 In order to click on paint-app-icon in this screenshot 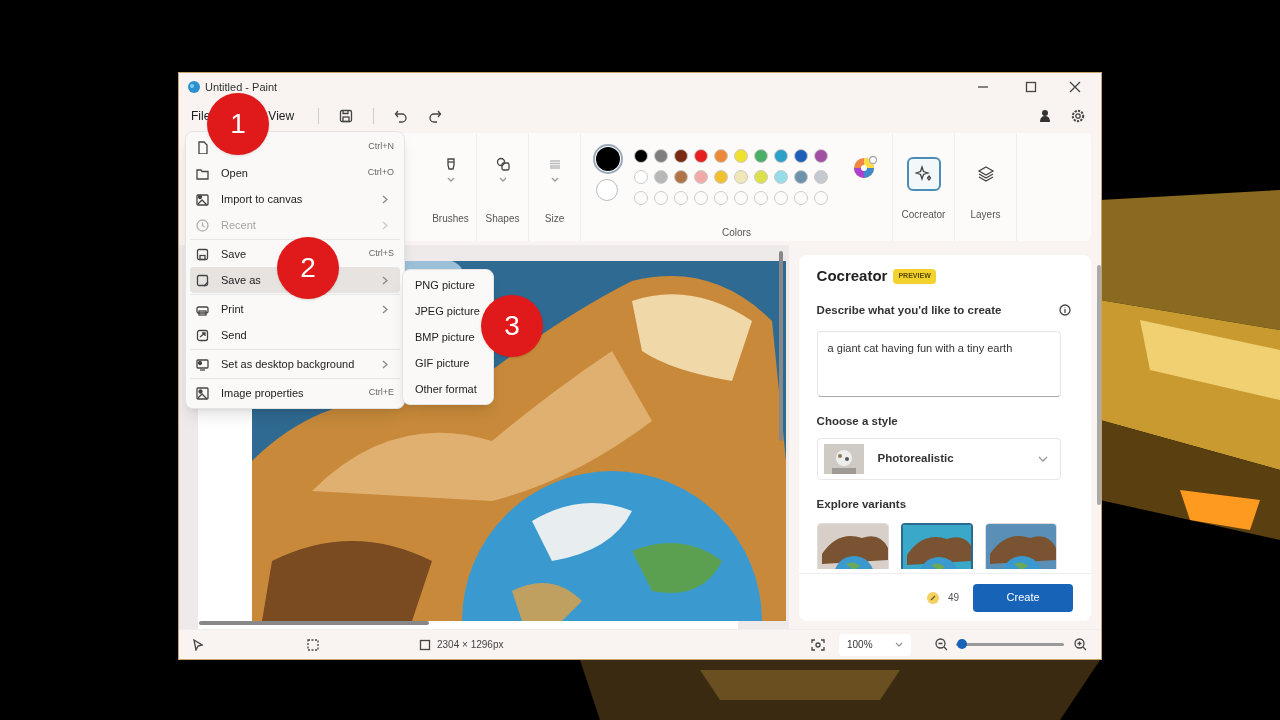, I will do `click(194, 87)`.